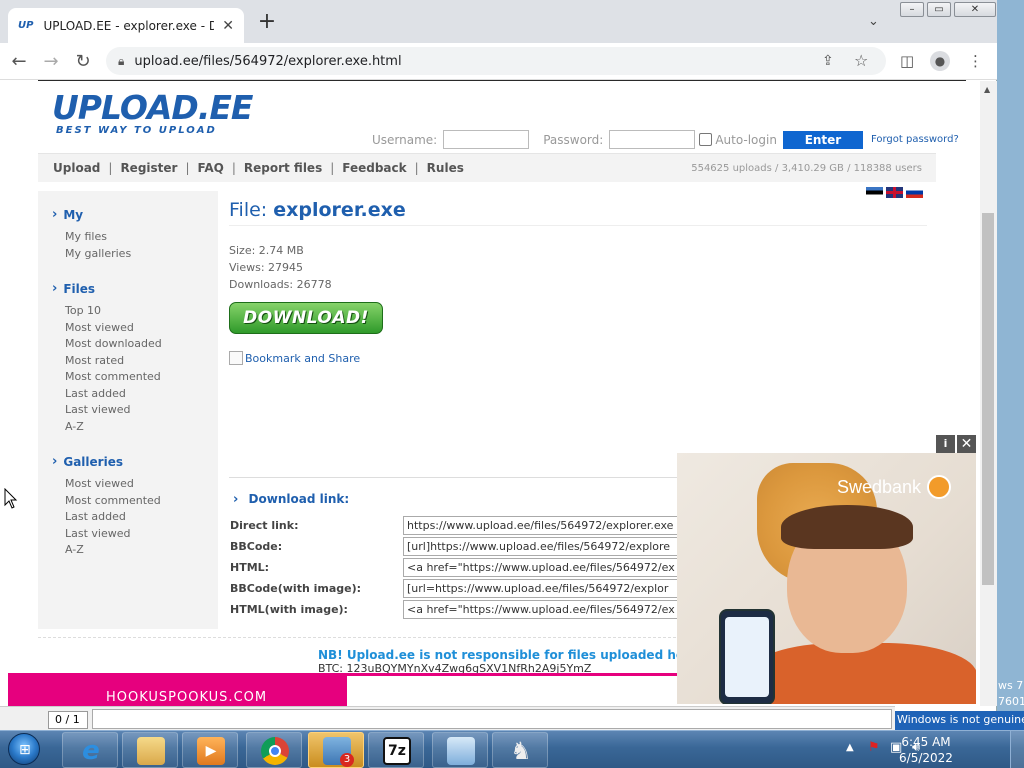  I want to click on scrollbar-thumb, so click(988, 399).